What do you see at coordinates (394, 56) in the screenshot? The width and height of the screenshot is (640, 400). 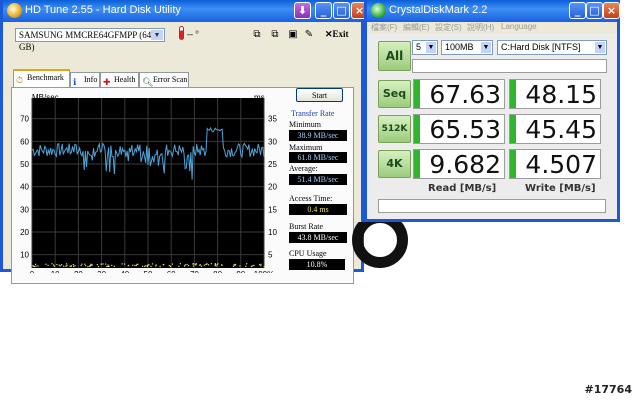 I see `all-button: All` at bounding box center [394, 56].